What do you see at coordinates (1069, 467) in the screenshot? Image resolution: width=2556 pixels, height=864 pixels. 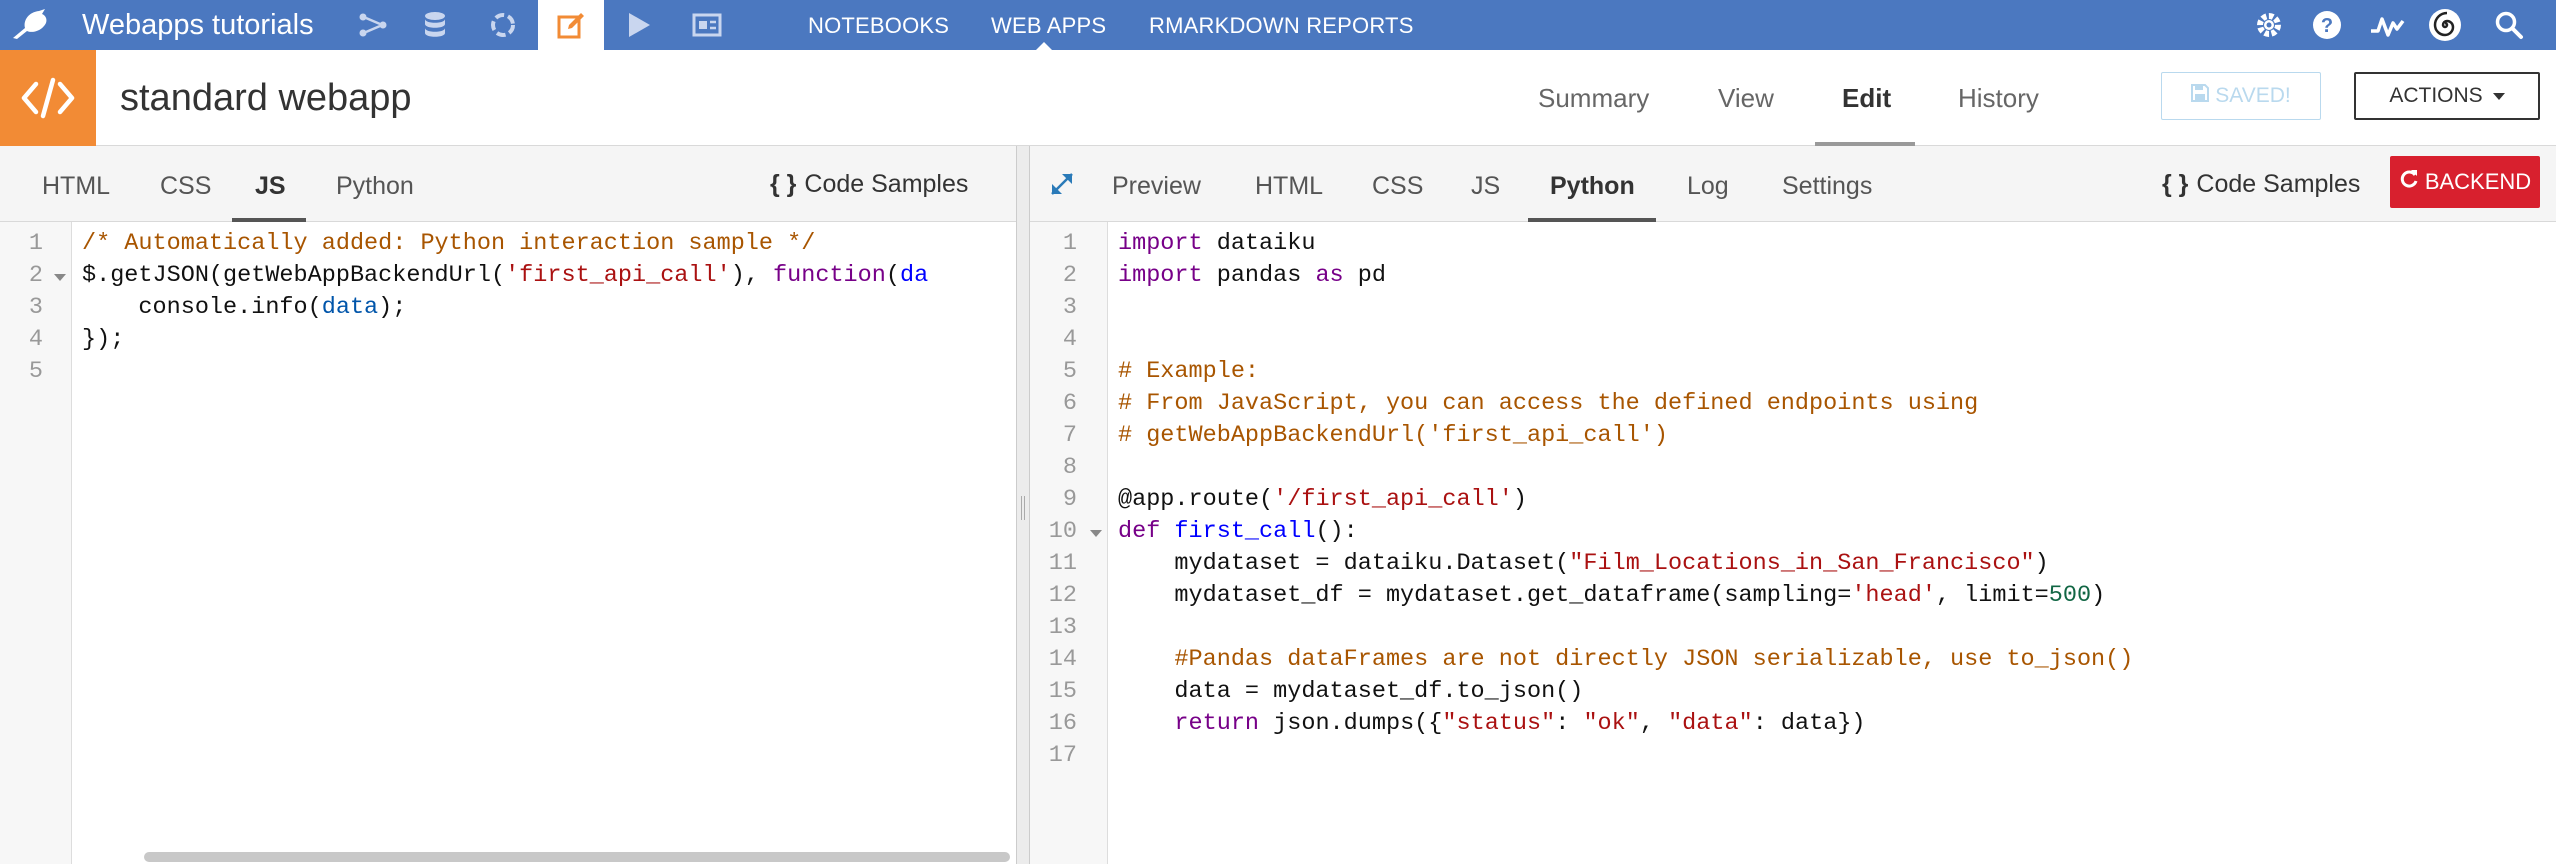 I see `line-number: 8` at bounding box center [1069, 467].